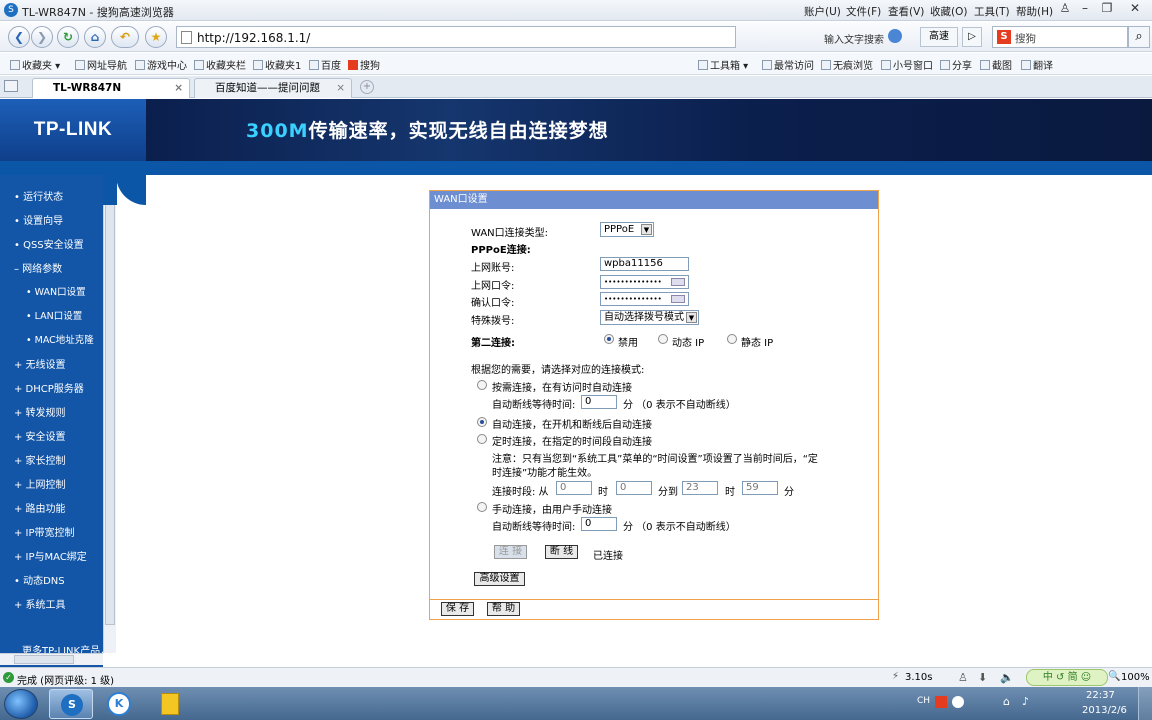  I want to click on fav-item: 百度, so click(325, 64).